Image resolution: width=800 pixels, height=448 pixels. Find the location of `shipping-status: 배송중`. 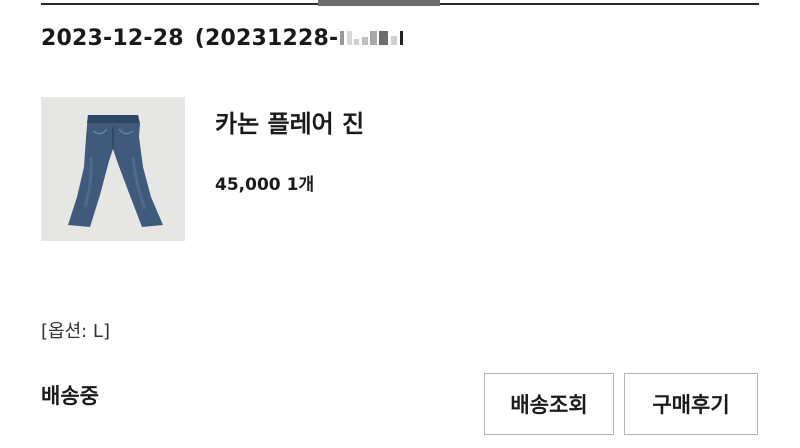

shipping-status: 배송중 is located at coordinates (70, 396).